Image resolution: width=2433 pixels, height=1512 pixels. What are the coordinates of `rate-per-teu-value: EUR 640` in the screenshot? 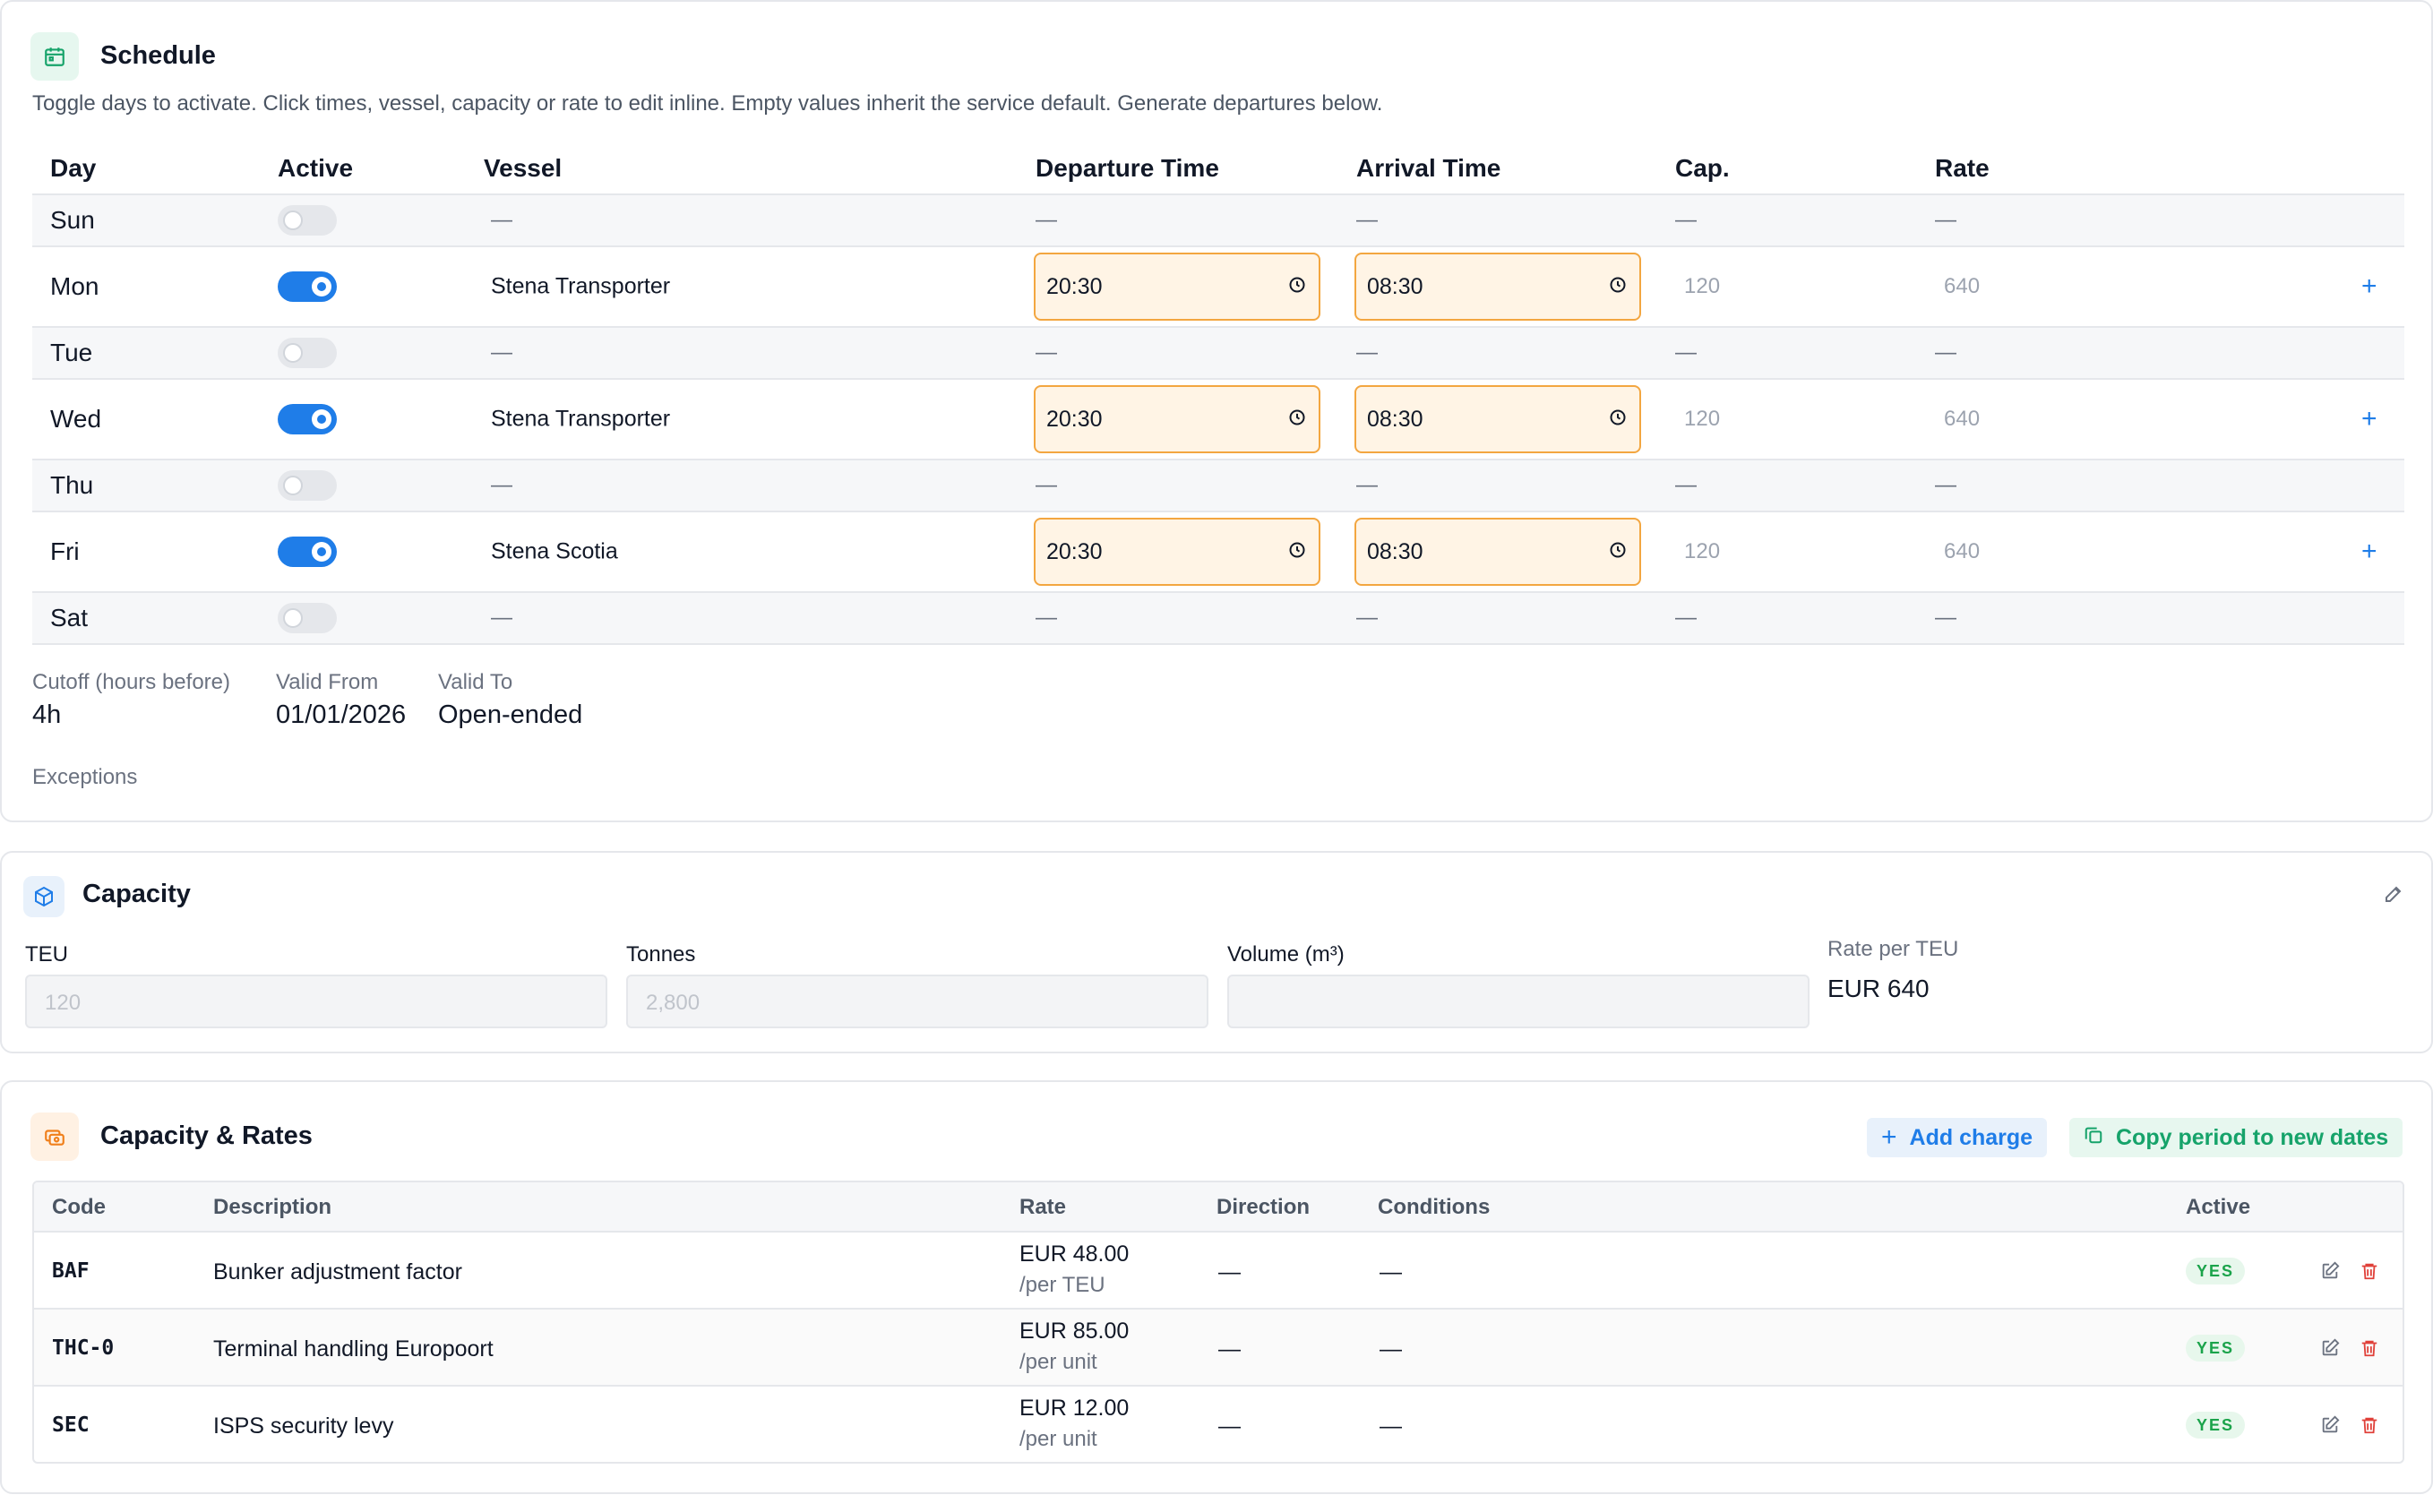 It's located at (1878, 989).